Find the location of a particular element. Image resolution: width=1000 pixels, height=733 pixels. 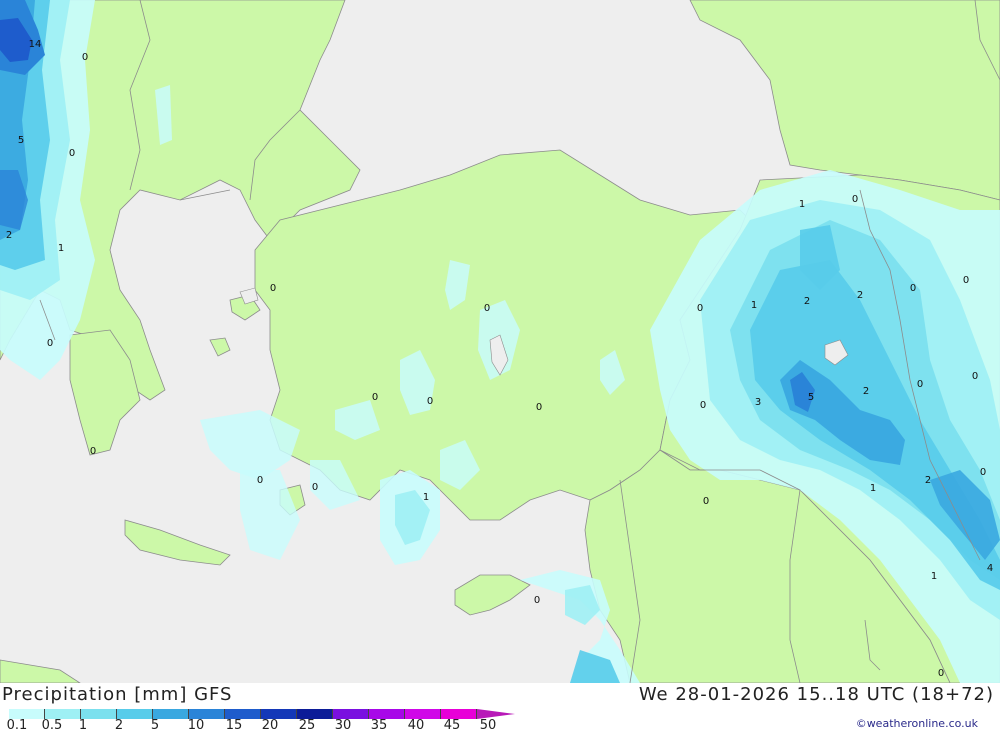

legend-label: 2 is located at coordinates (119, 725).